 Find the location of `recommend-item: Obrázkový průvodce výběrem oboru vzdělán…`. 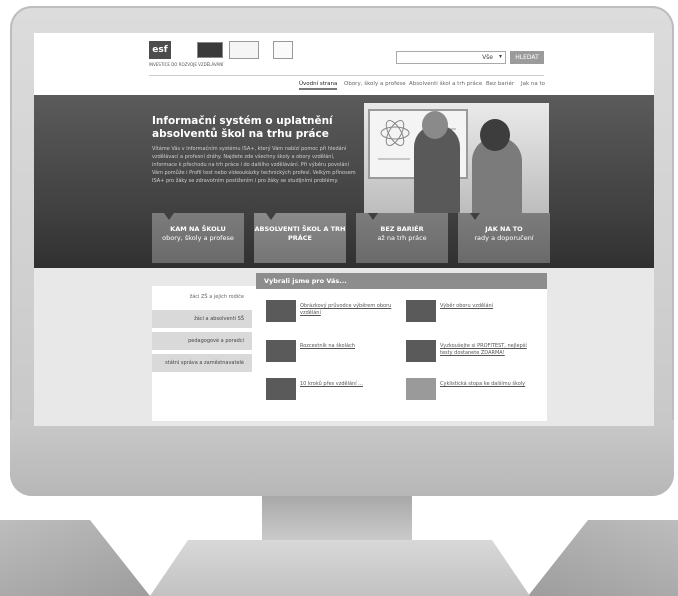

recommend-item: Obrázkový průvodce výběrem oboru vzdělán… is located at coordinates (331, 313).